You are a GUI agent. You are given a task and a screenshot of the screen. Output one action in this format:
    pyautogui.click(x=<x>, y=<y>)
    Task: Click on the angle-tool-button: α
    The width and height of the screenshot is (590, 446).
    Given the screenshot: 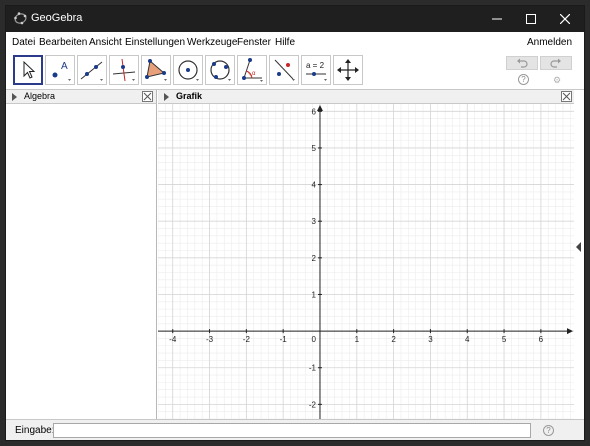 What is the action you would take?
    pyautogui.click(x=252, y=70)
    